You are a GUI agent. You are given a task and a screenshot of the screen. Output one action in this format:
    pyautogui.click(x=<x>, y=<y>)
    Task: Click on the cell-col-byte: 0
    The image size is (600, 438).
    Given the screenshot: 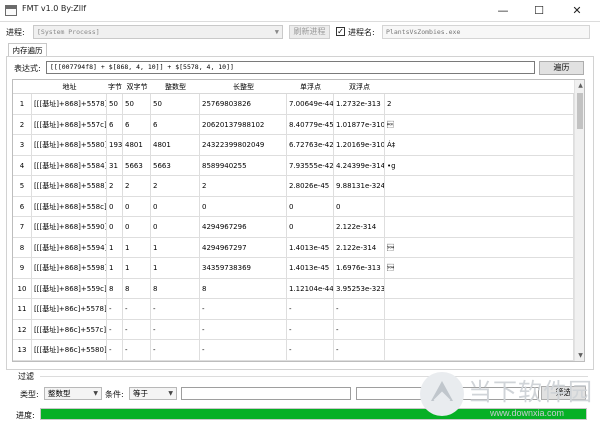 What is the action you would take?
    pyautogui.click(x=115, y=206)
    